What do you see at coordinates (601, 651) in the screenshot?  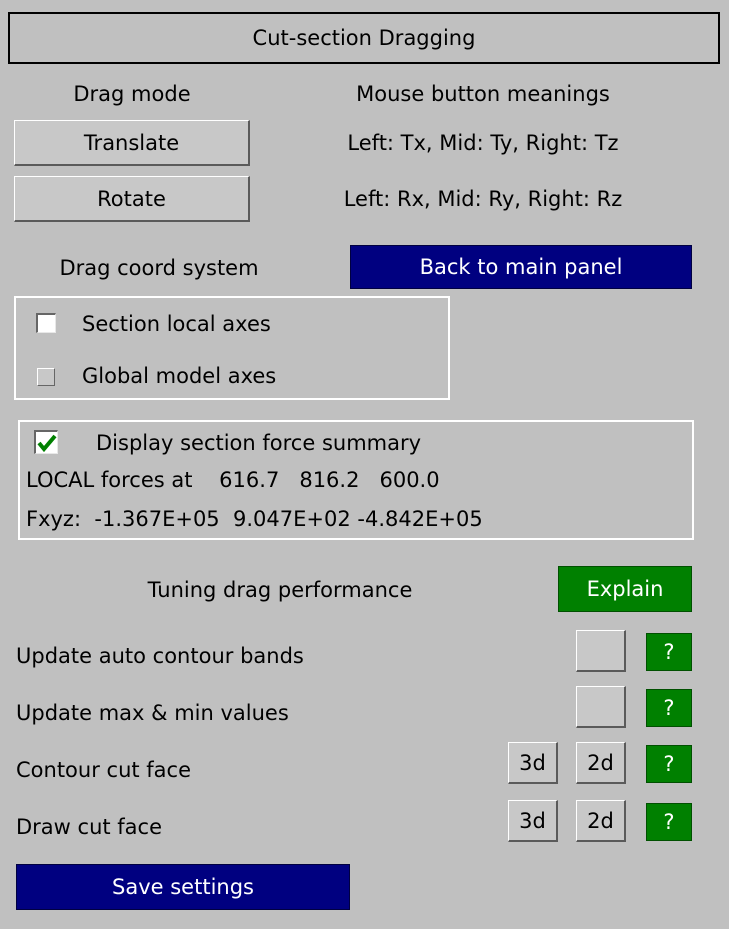 I see `update-contour-bands-toggle` at bounding box center [601, 651].